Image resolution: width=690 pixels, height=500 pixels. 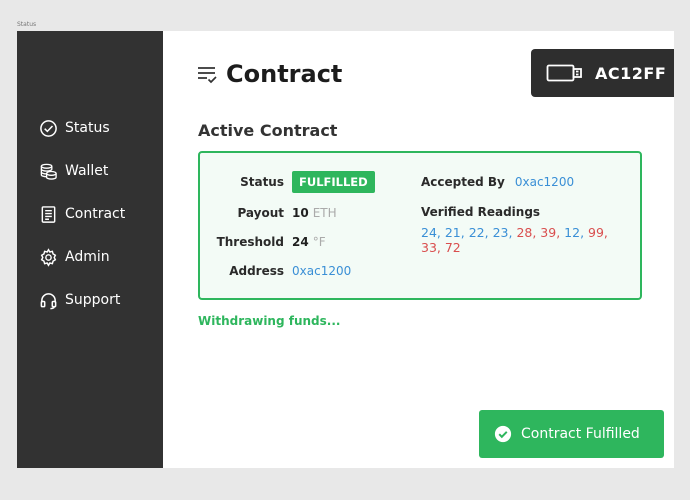 I want to click on payout-row: Payout 10 ETH, so click(x=268, y=213).